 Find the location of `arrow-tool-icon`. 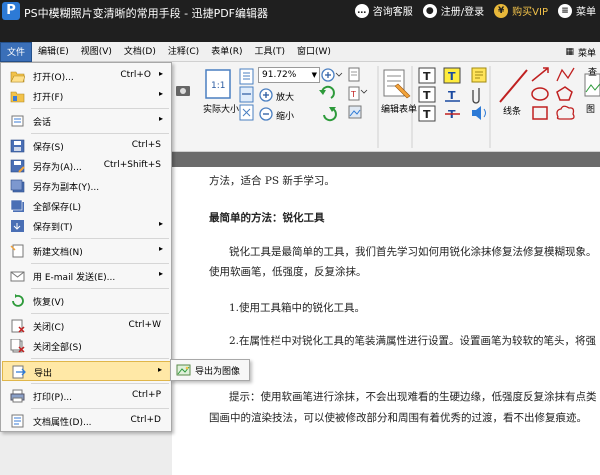

arrow-tool-icon is located at coordinates (540, 74).